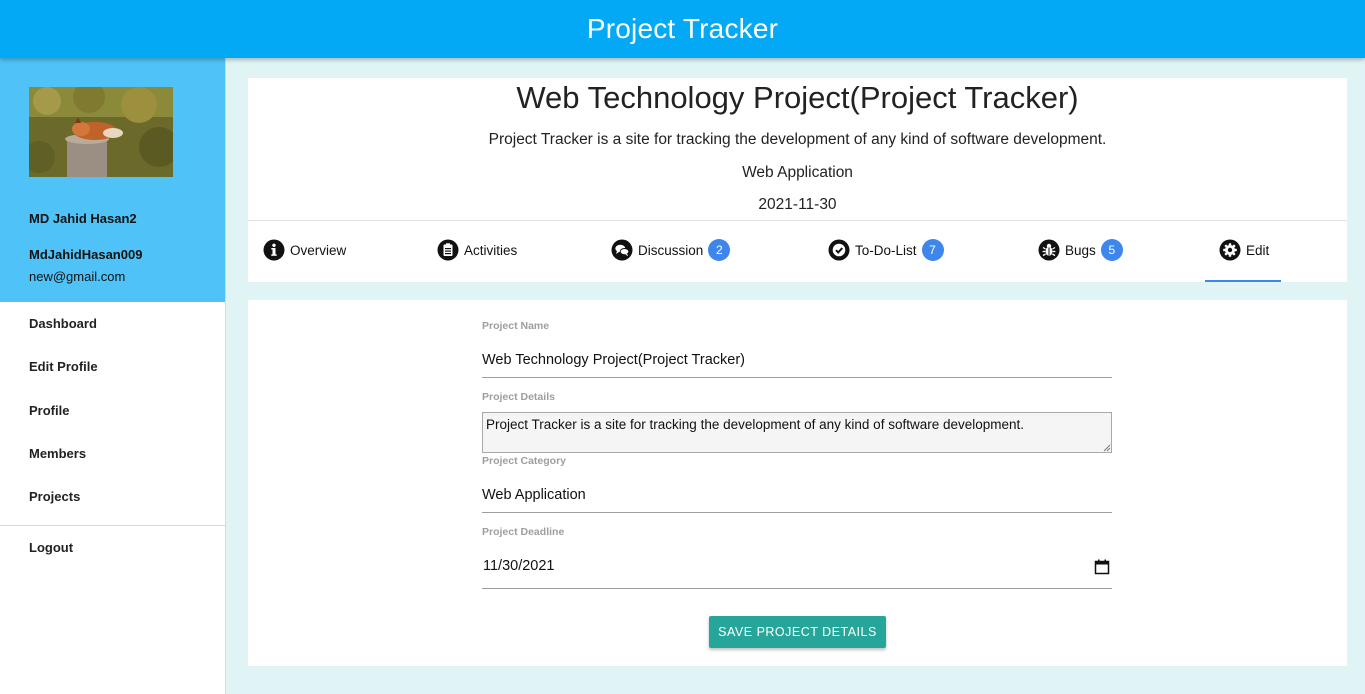  I want to click on project-name-label: Project Name, so click(516, 326).